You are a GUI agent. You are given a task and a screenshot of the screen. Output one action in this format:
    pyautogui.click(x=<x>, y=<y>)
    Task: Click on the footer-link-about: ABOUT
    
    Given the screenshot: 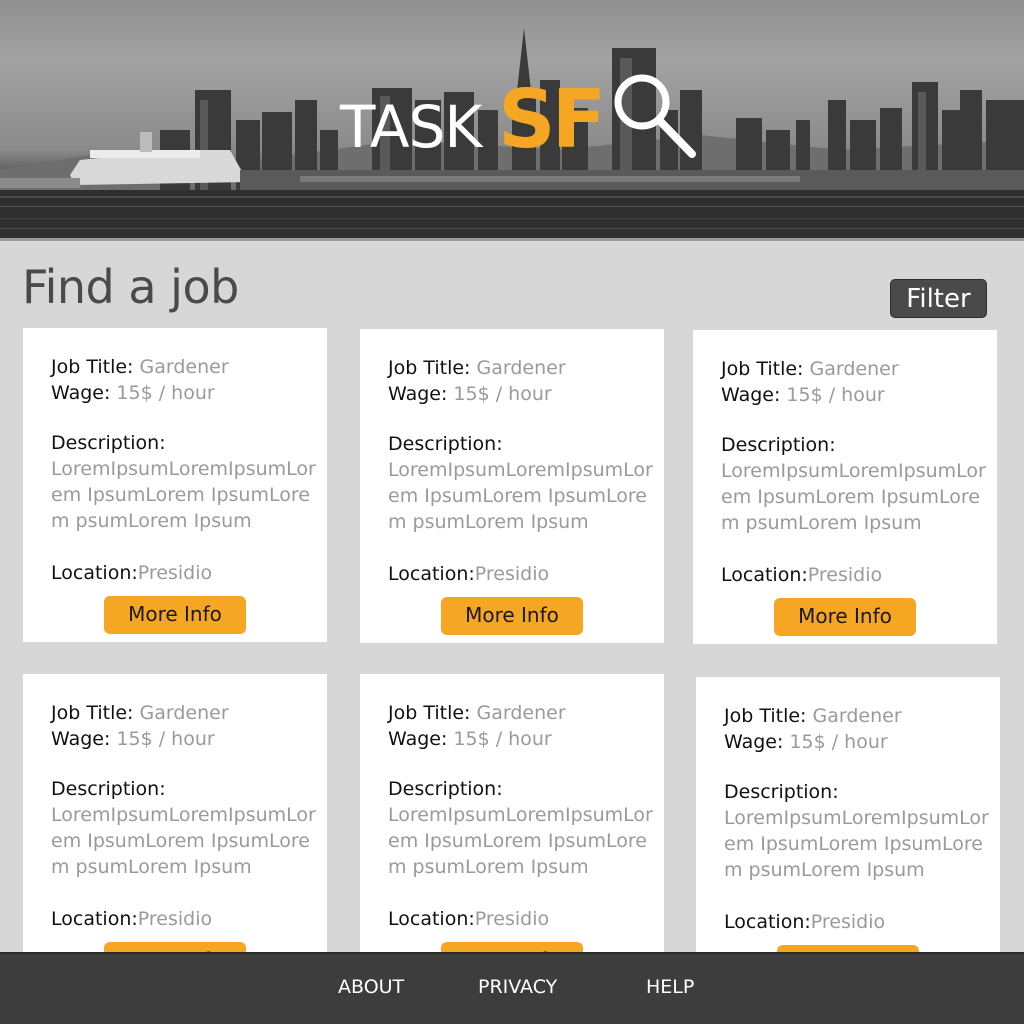 What is the action you would take?
    pyautogui.click(x=371, y=987)
    